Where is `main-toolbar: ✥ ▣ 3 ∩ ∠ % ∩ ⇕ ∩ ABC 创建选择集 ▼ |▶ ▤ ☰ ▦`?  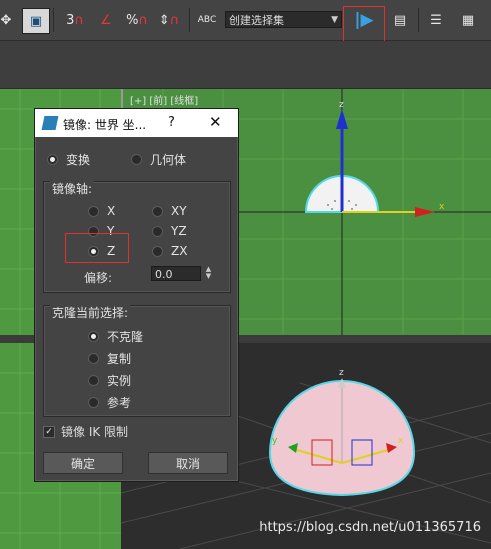
main-toolbar: ✥ ▣ 3 ∩ ∠ % ∩ ⇕ ∩ ABC 创建选择集 ▼ |▶ ▤ ☰ ▦ is located at coordinates (245, 24).